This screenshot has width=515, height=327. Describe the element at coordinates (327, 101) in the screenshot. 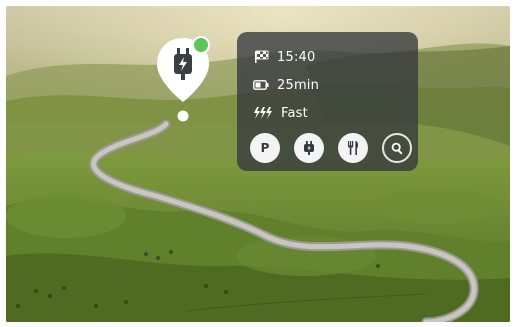

I see `charger-info-card: 15:40 25min Fast P` at that location.